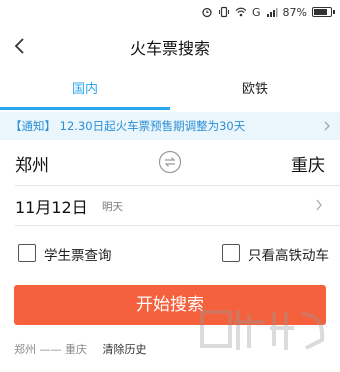 The image size is (340, 372). What do you see at coordinates (170, 205) in the screenshot?
I see `date-row: 11月12日 明天` at bounding box center [170, 205].